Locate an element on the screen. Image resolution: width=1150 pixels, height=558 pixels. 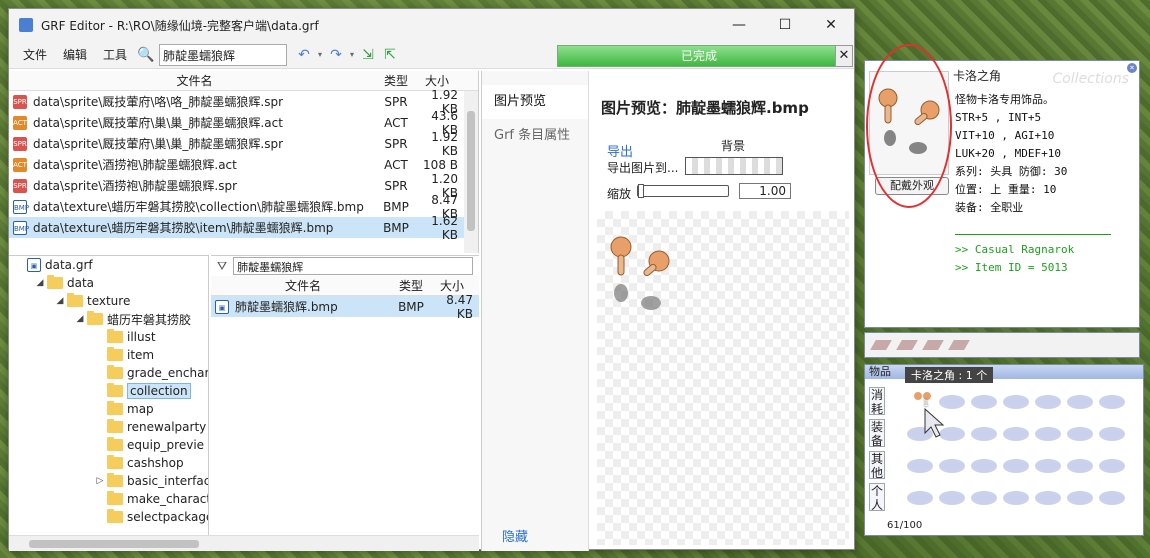
mini-header-name: 文件名 is located at coordinates (301, 285).